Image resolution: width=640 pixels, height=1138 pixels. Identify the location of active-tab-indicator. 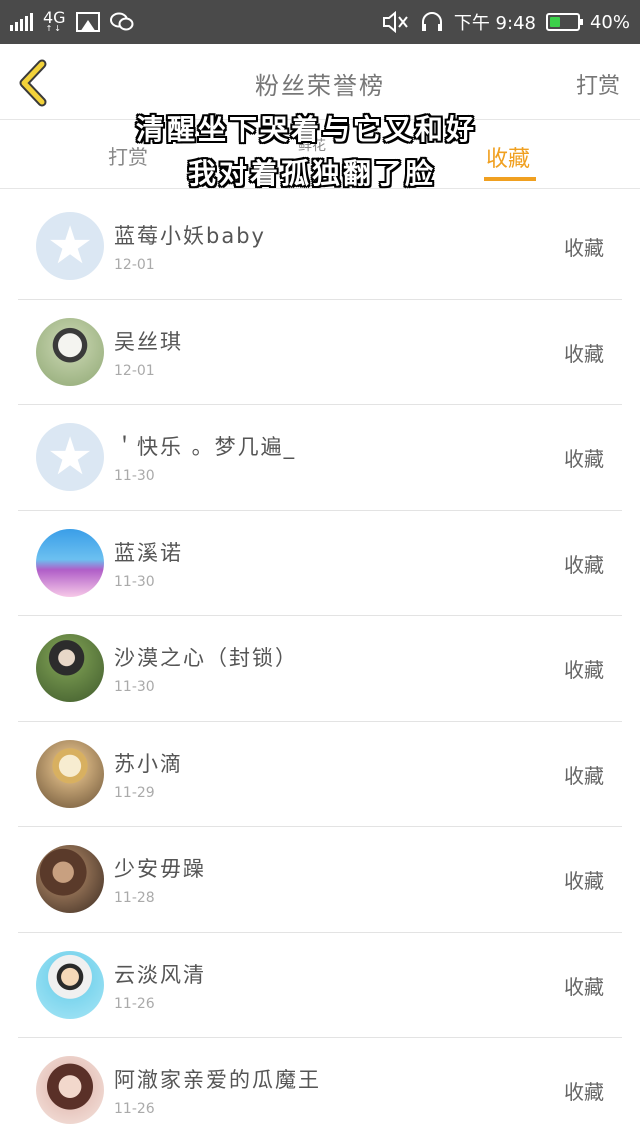
(510, 179).